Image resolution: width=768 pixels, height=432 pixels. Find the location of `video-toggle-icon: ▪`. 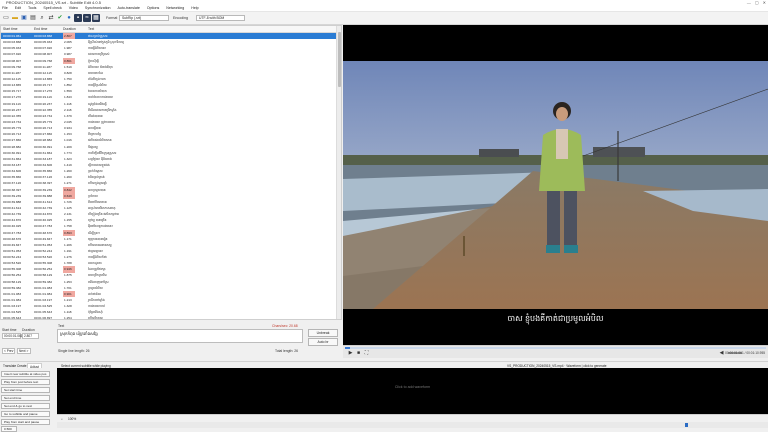

video-toggle-icon: ▪ is located at coordinates (78, 18).